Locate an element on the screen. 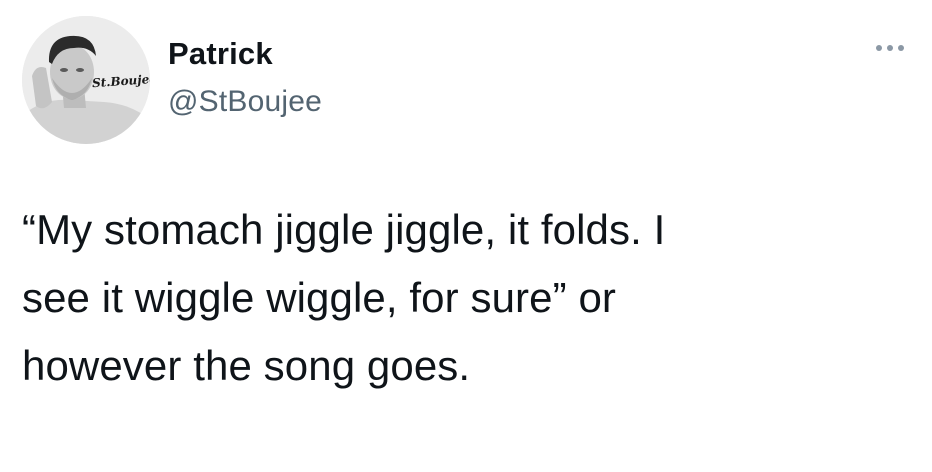  author-handle: @StBoujee is located at coordinates (245, 102).